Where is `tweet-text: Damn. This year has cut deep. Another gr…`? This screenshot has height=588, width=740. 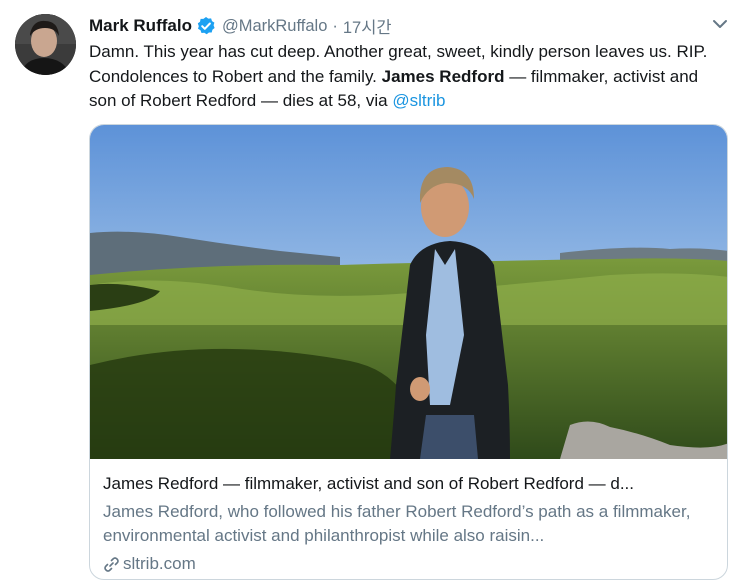 tweet-text: Damn. This year has cut deep. Another gr… is located at coordinates (409, 77).